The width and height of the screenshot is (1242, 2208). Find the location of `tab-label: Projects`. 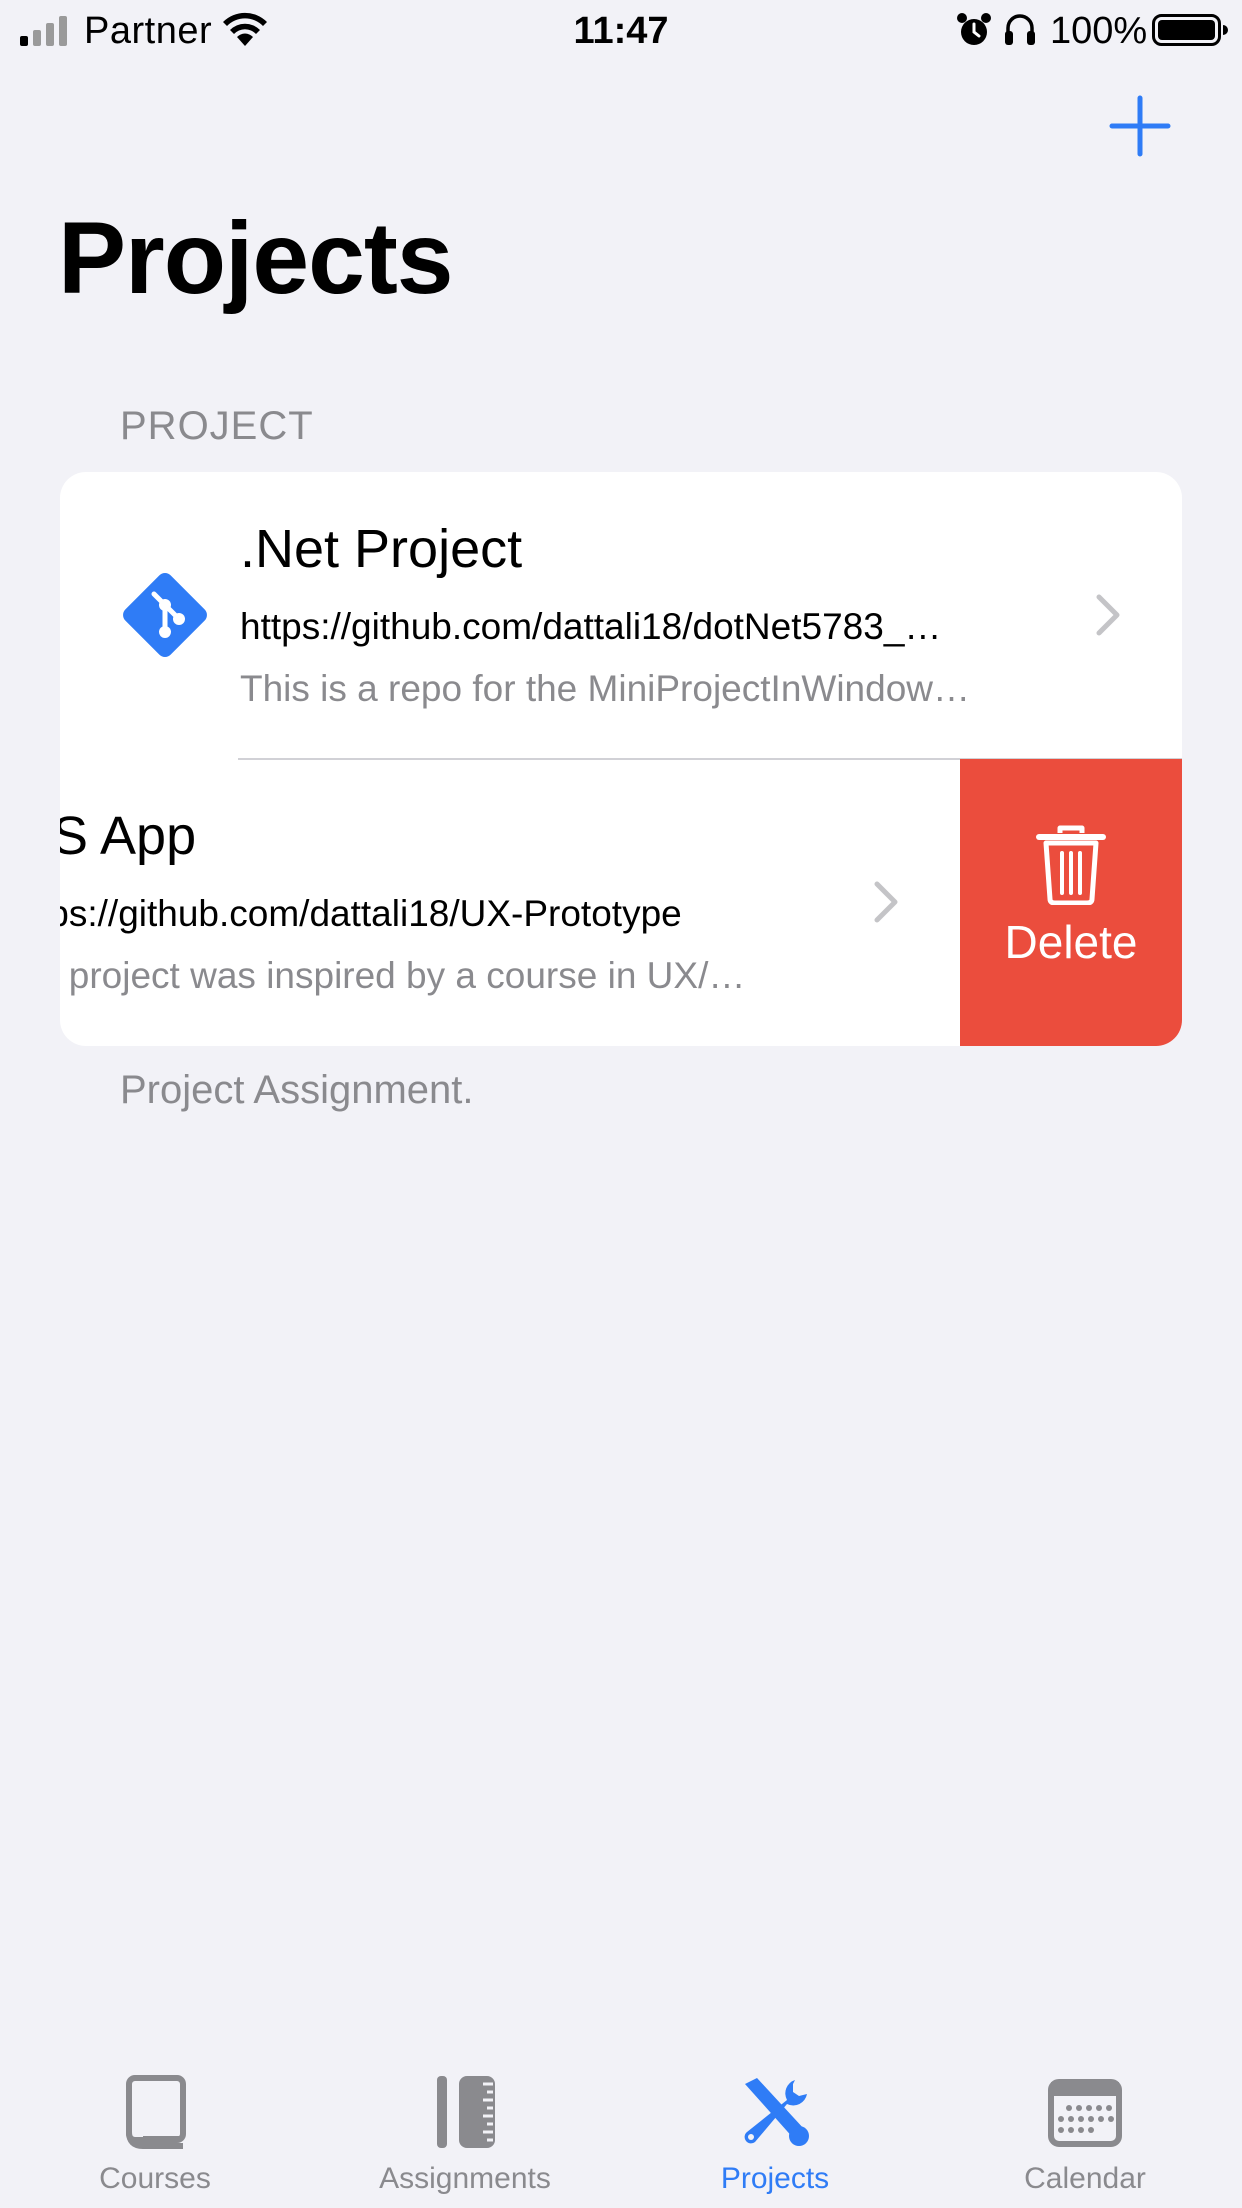

tab-label: Projects is located at coordinates (775, 2178).